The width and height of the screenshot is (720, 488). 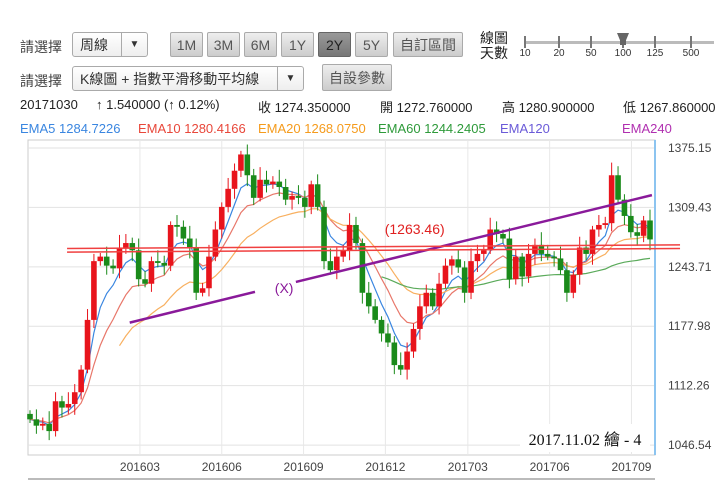 What do you see at coordinates (689, 386) in the screenshot?
I see `y-tick-label: 1112.26` at bounding box center [689, 386].